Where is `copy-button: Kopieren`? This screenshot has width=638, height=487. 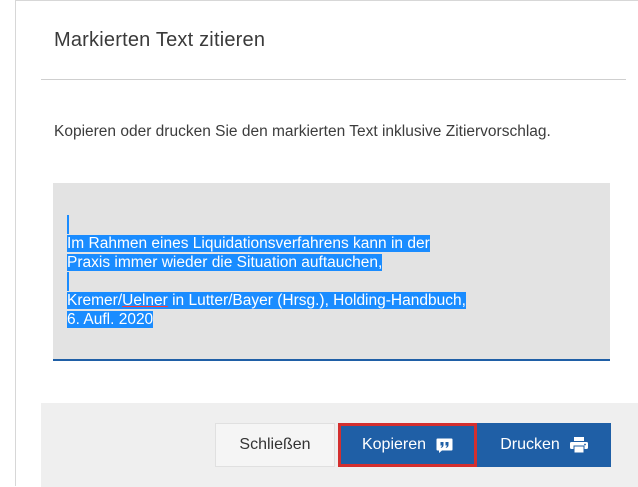 copy-button: Kopieren is located at coordinates (407, 445).